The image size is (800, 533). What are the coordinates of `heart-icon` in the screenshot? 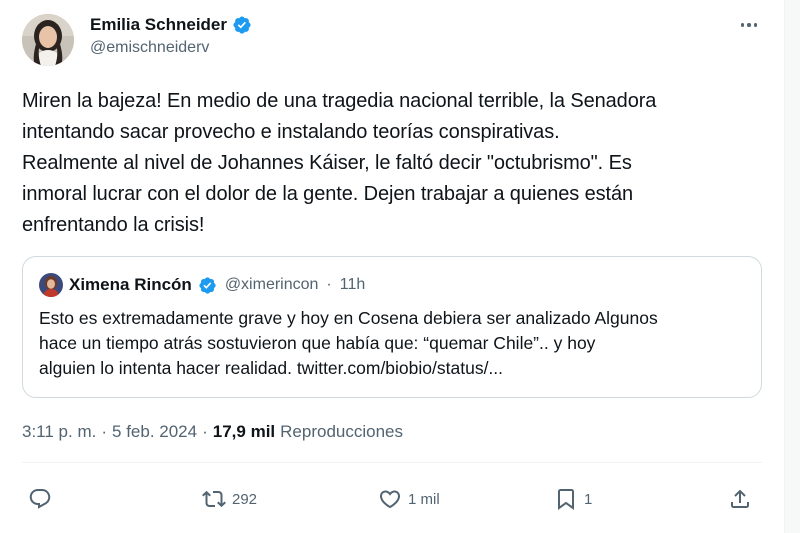 It's located at (390, 499).